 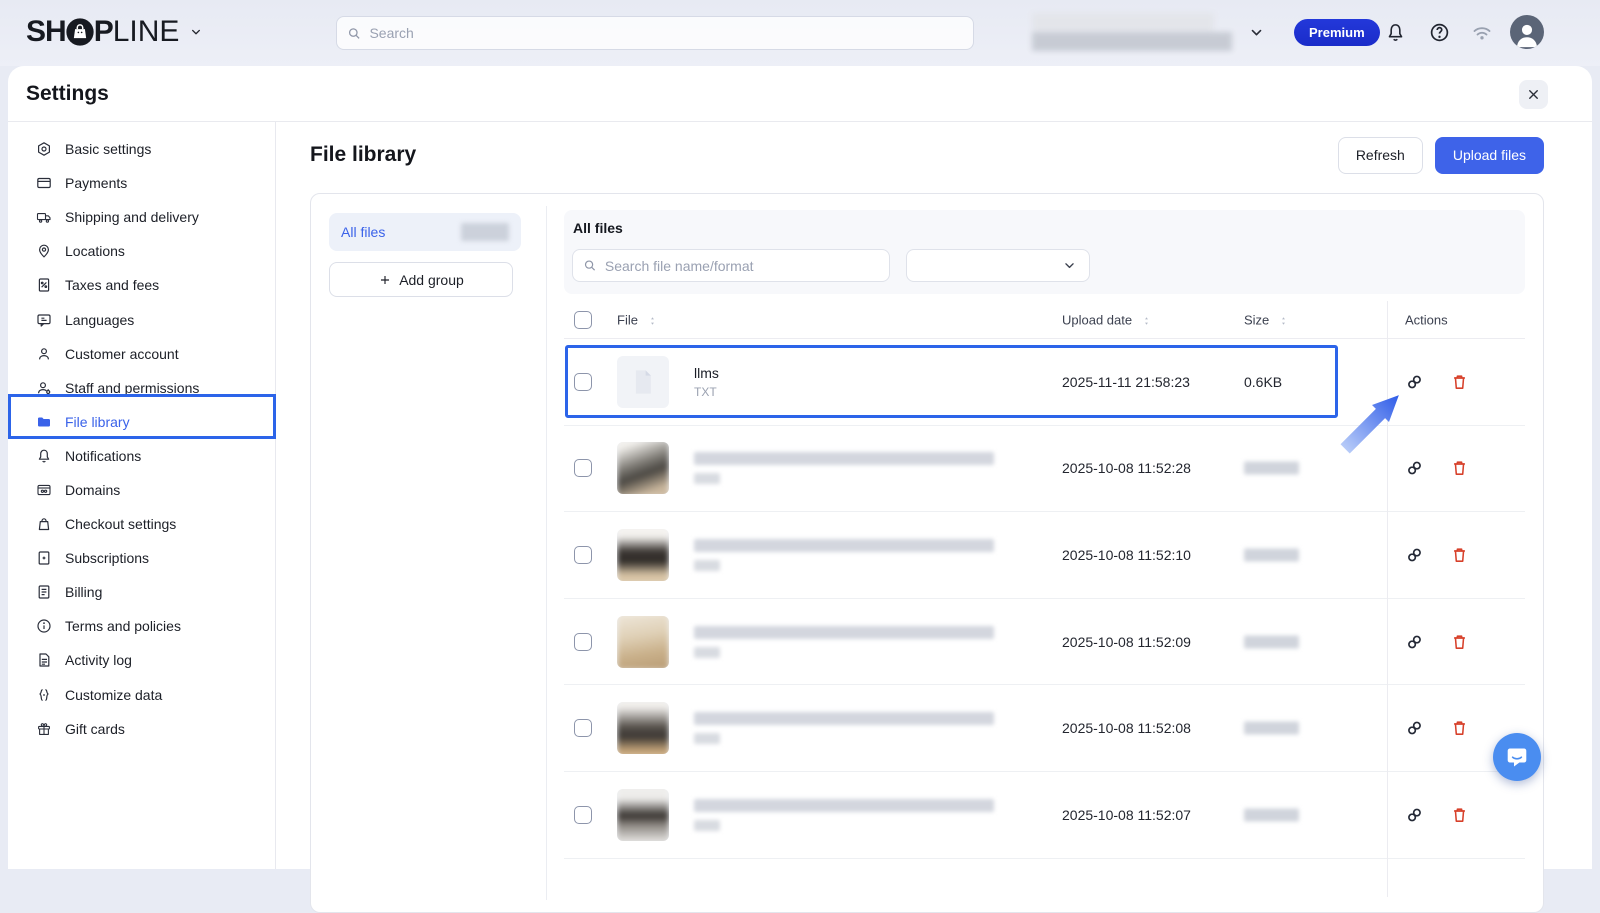 What do you see at coordinates (800, 94) in the screenshot?
I see `settings-header: Settings` at bounding box center [800, 94].